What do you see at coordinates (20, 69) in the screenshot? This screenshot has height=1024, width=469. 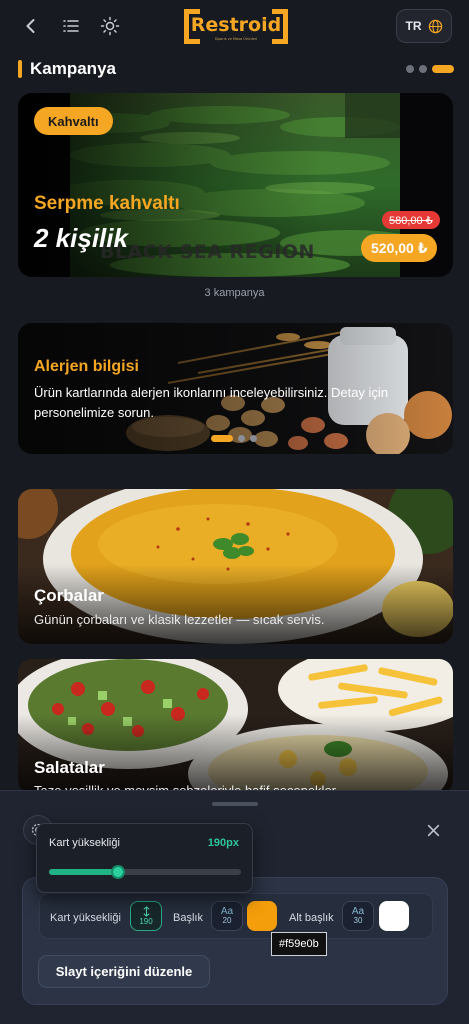 I see `section-accent-bar` at bounding box center [20, 69].